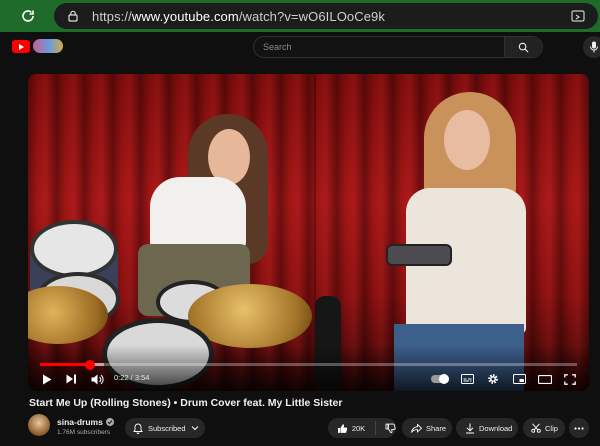  Describe the element at coordinates (48, 46) in the screenshot. I see `doodle-icon` at that location.